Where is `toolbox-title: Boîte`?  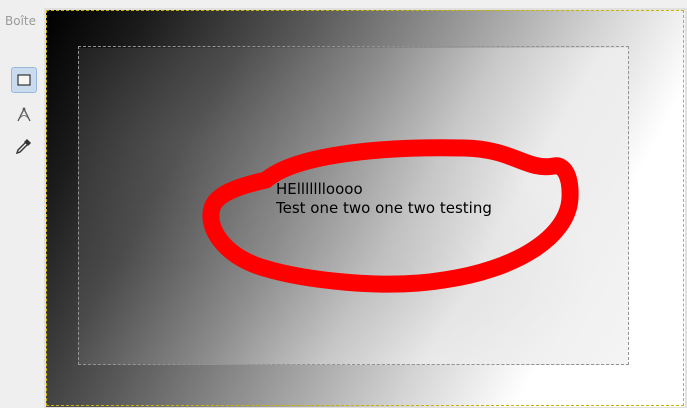
toolbox-title: Boîte is located at coordinates (20, 21).